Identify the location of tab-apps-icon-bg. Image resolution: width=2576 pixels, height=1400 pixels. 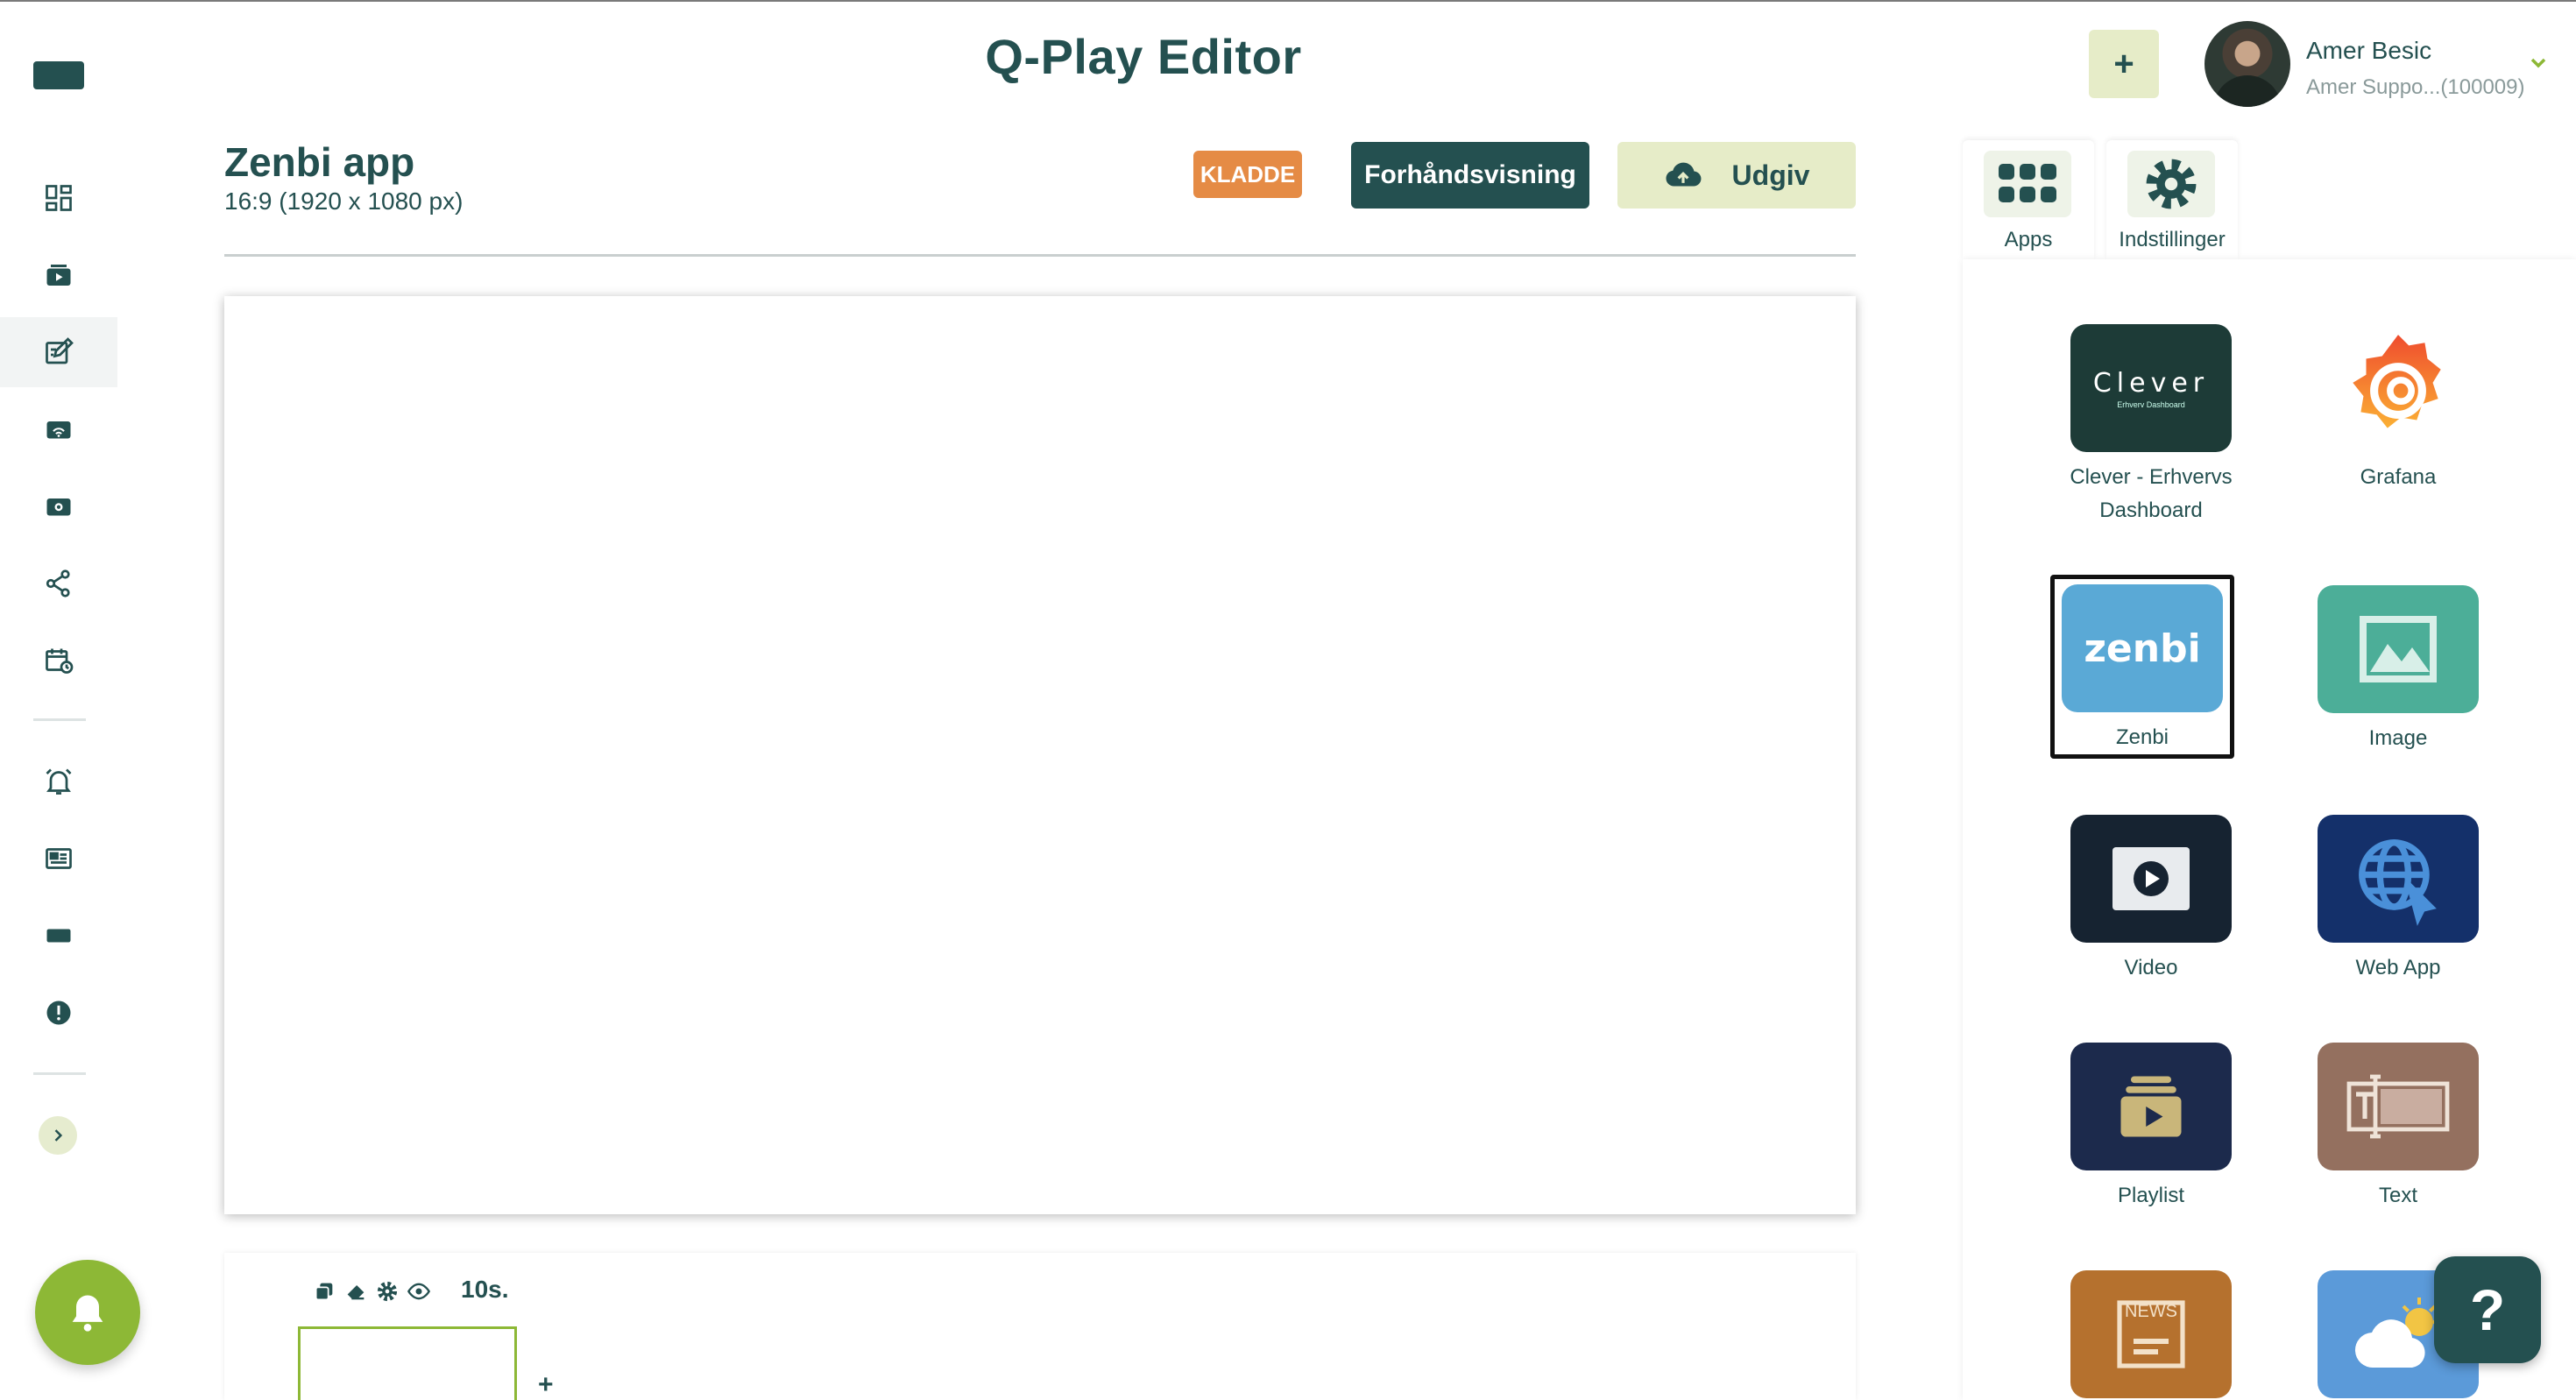
(2027, 184).